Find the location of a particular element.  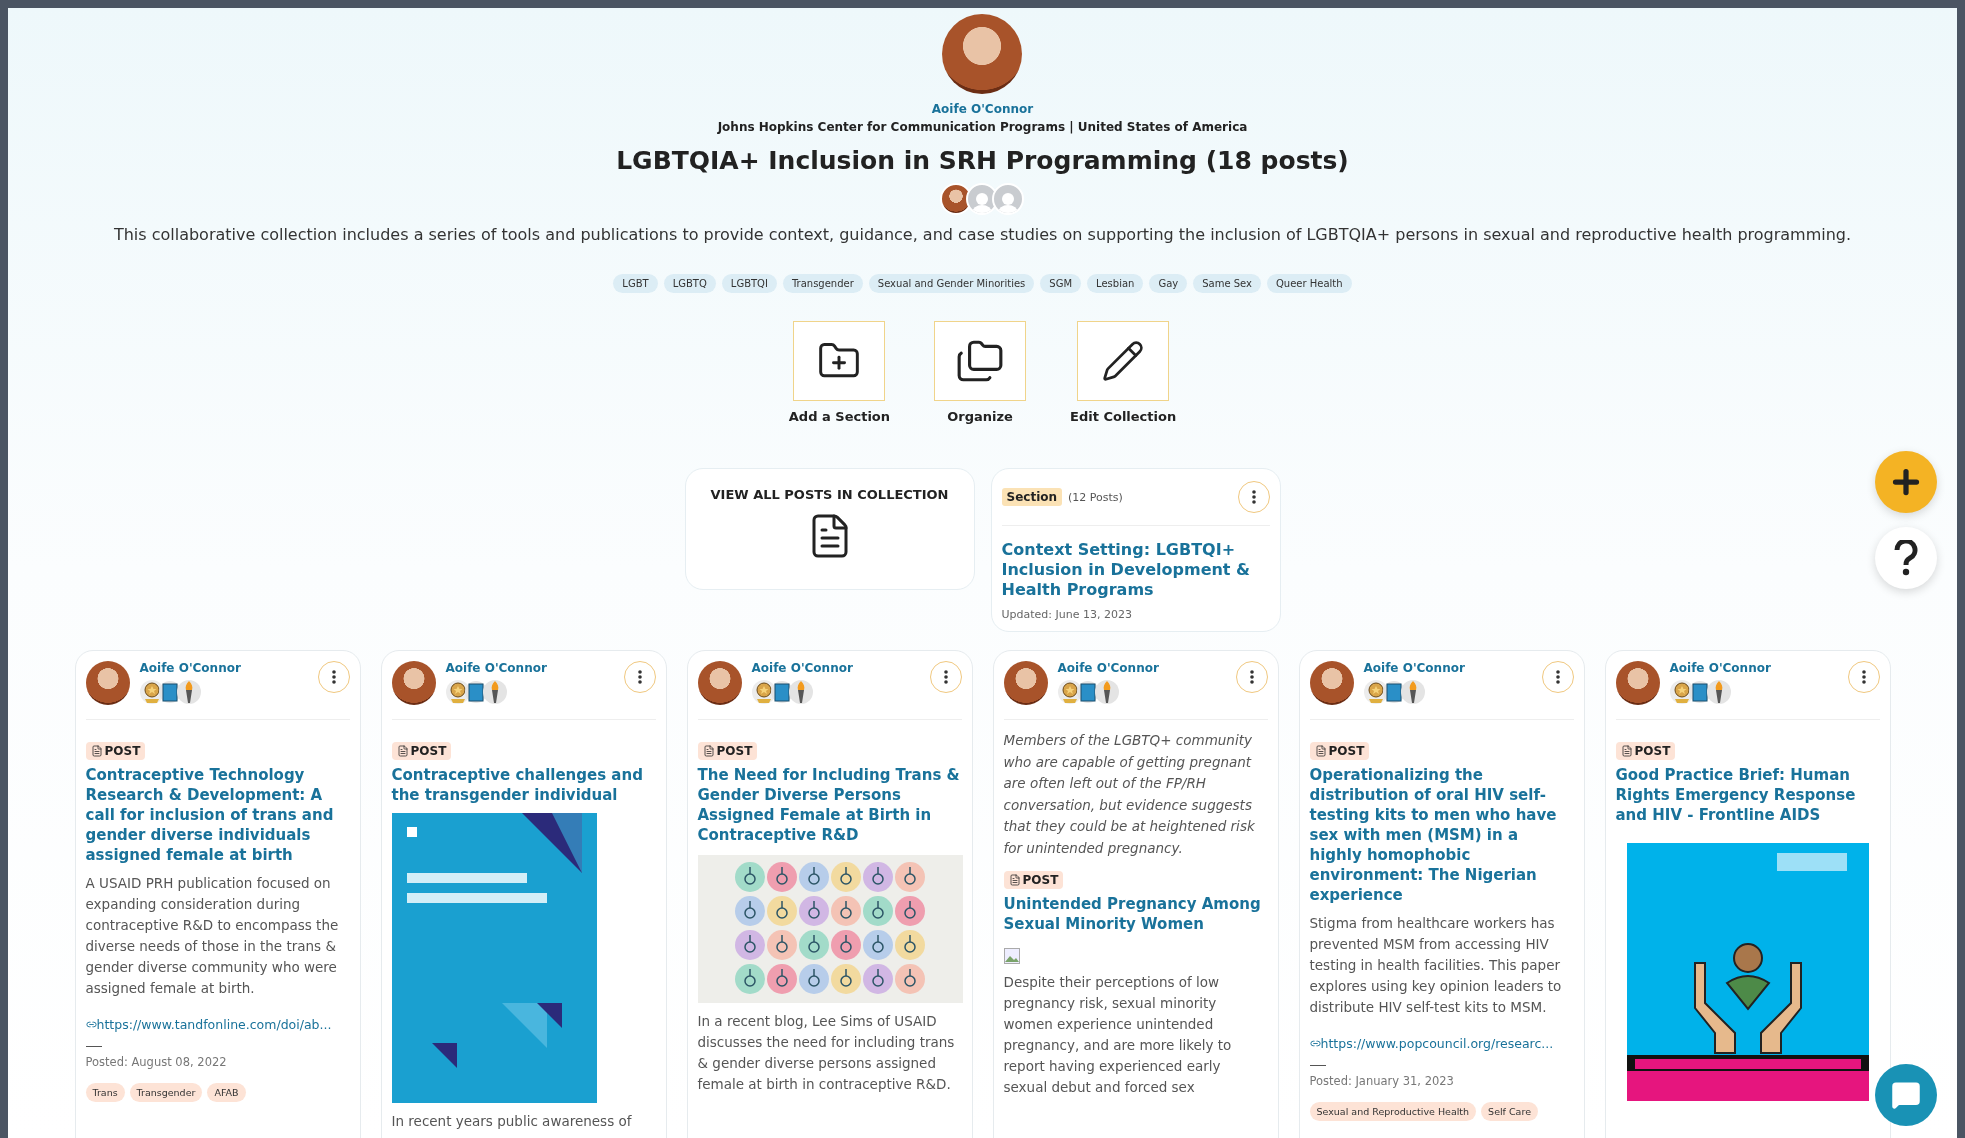

question-mark-icon is located at coordinates (1906, 558).